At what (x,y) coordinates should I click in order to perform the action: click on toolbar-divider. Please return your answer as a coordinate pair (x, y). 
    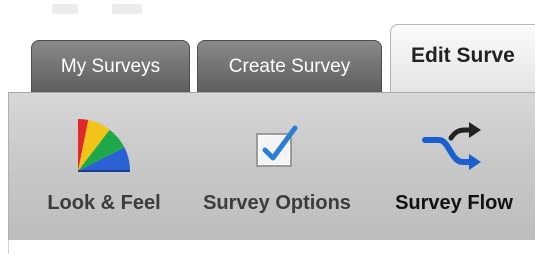
    Looking at the image, I should click on (272, 92).